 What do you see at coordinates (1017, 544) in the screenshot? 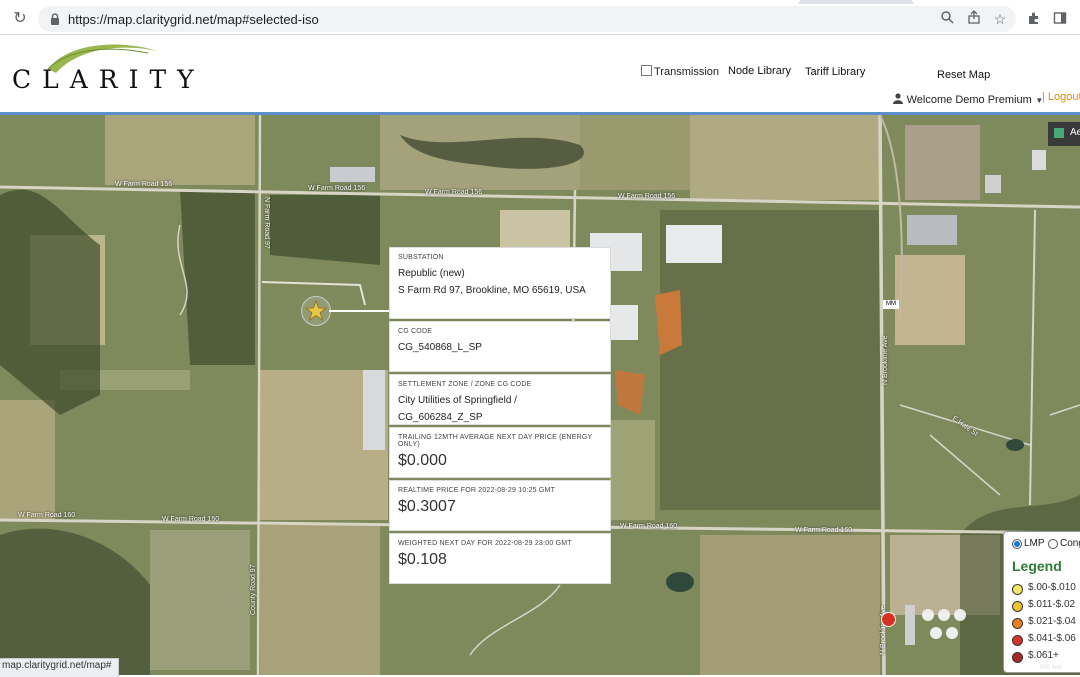
I see `lmp-radio` at bounding box center [1017, 544].